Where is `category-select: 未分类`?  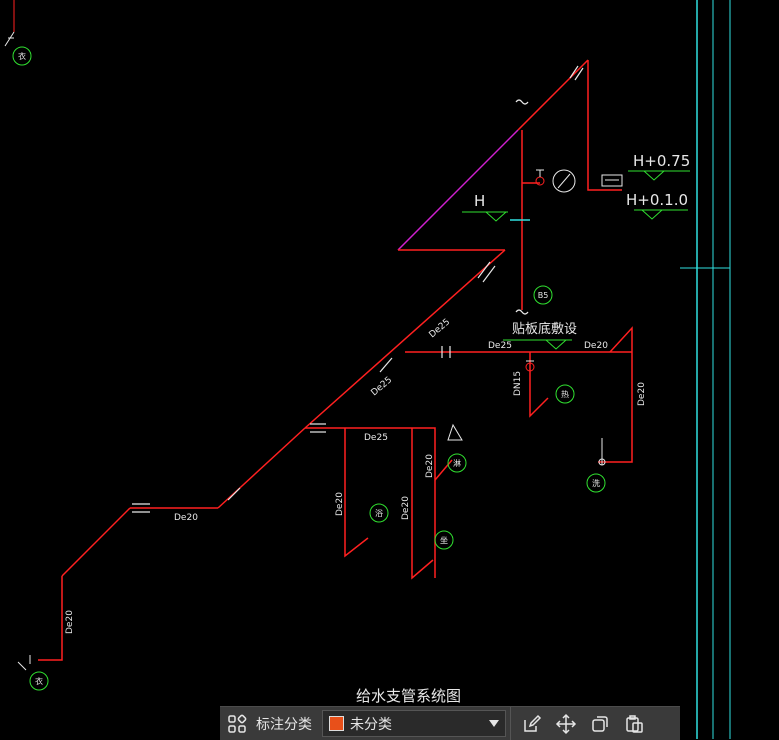 category-select: 未分类 is located at coordinates (414, 723).